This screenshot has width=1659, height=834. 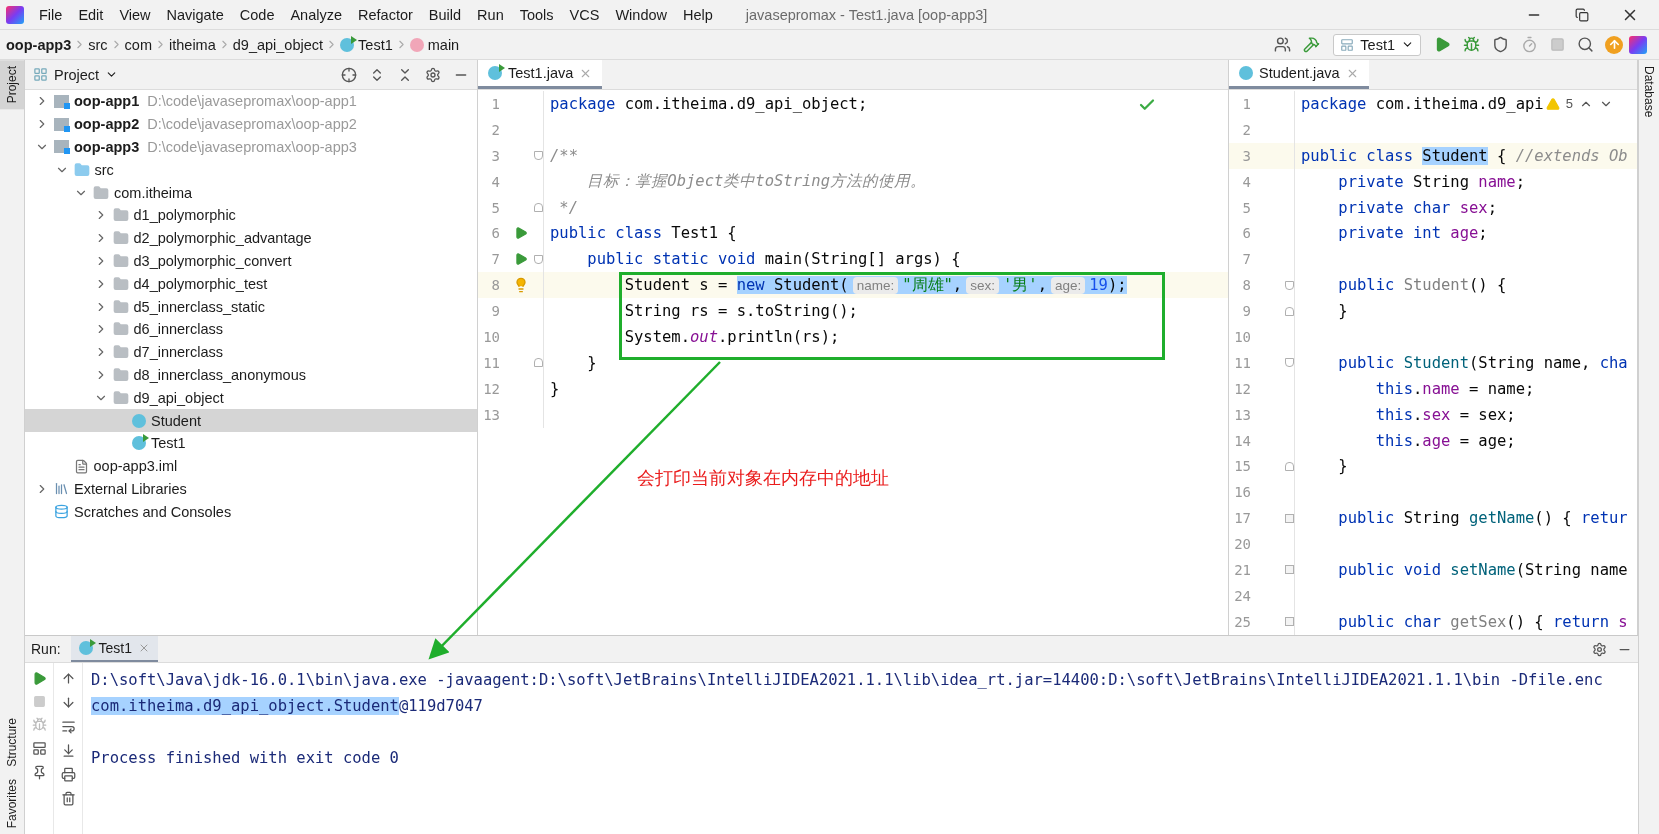 I want to click on tree-item: d3_polymorphic_convert, so click(x=251, y=261).